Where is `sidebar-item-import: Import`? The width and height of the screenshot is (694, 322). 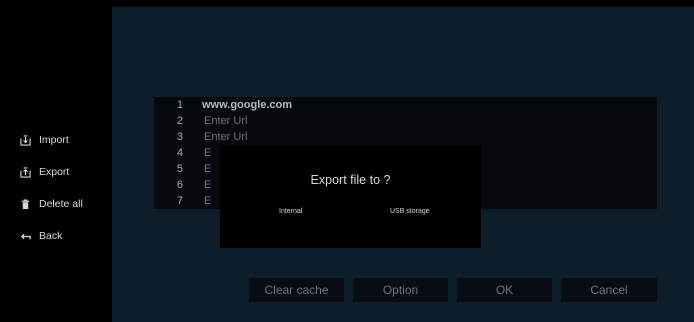 sidebar-item-import: Import is located at coordinates (44, 140).